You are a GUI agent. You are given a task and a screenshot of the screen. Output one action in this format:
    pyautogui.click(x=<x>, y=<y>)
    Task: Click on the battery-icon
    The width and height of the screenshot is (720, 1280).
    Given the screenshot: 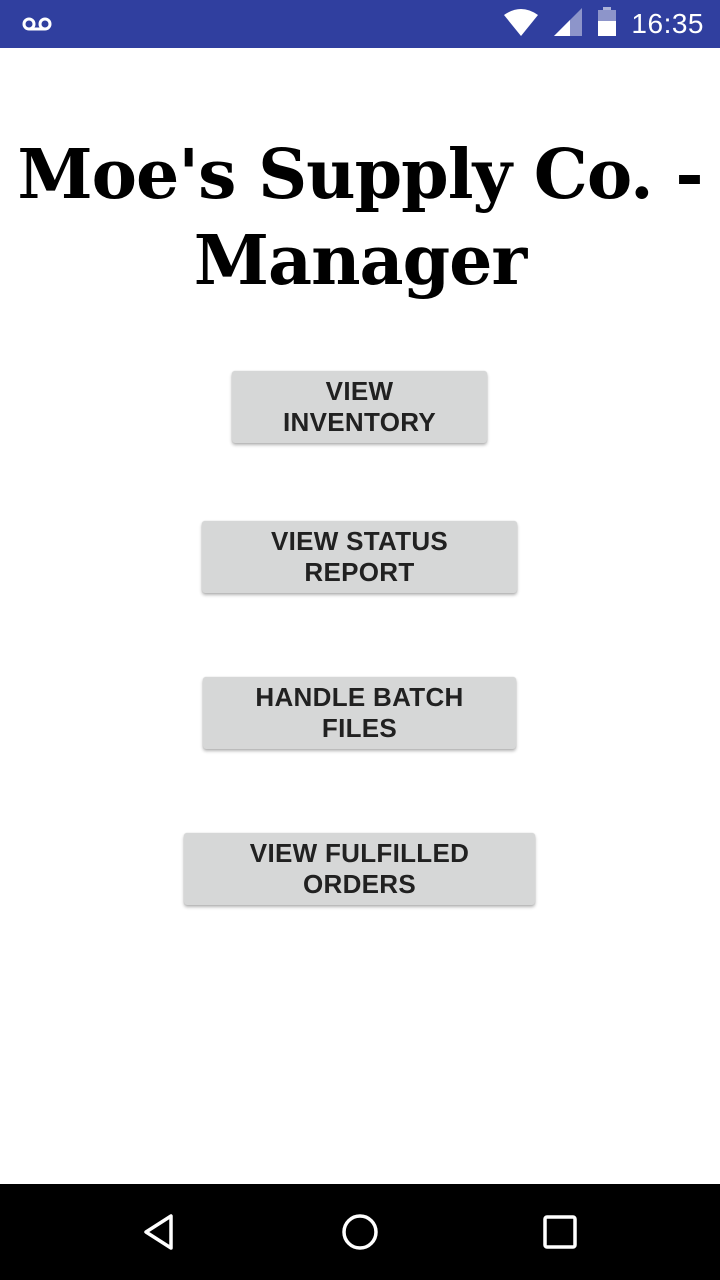 What is the action you would take?
    pyautogui.click(x=607, y=24)
    